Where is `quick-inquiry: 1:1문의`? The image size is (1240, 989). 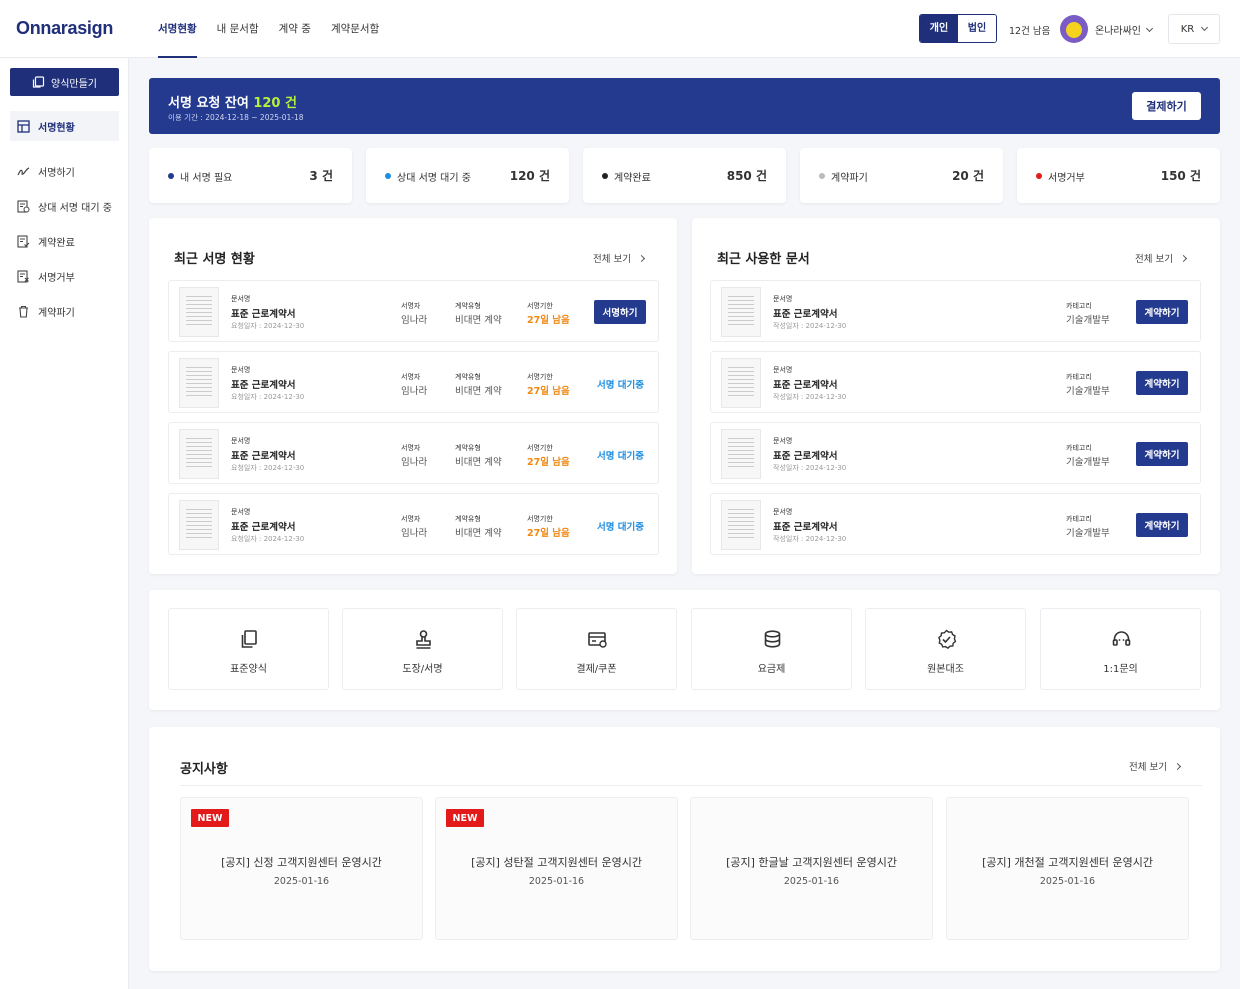
quick-inquiry: 1:1문의 is located at coordinates (1120, 649).